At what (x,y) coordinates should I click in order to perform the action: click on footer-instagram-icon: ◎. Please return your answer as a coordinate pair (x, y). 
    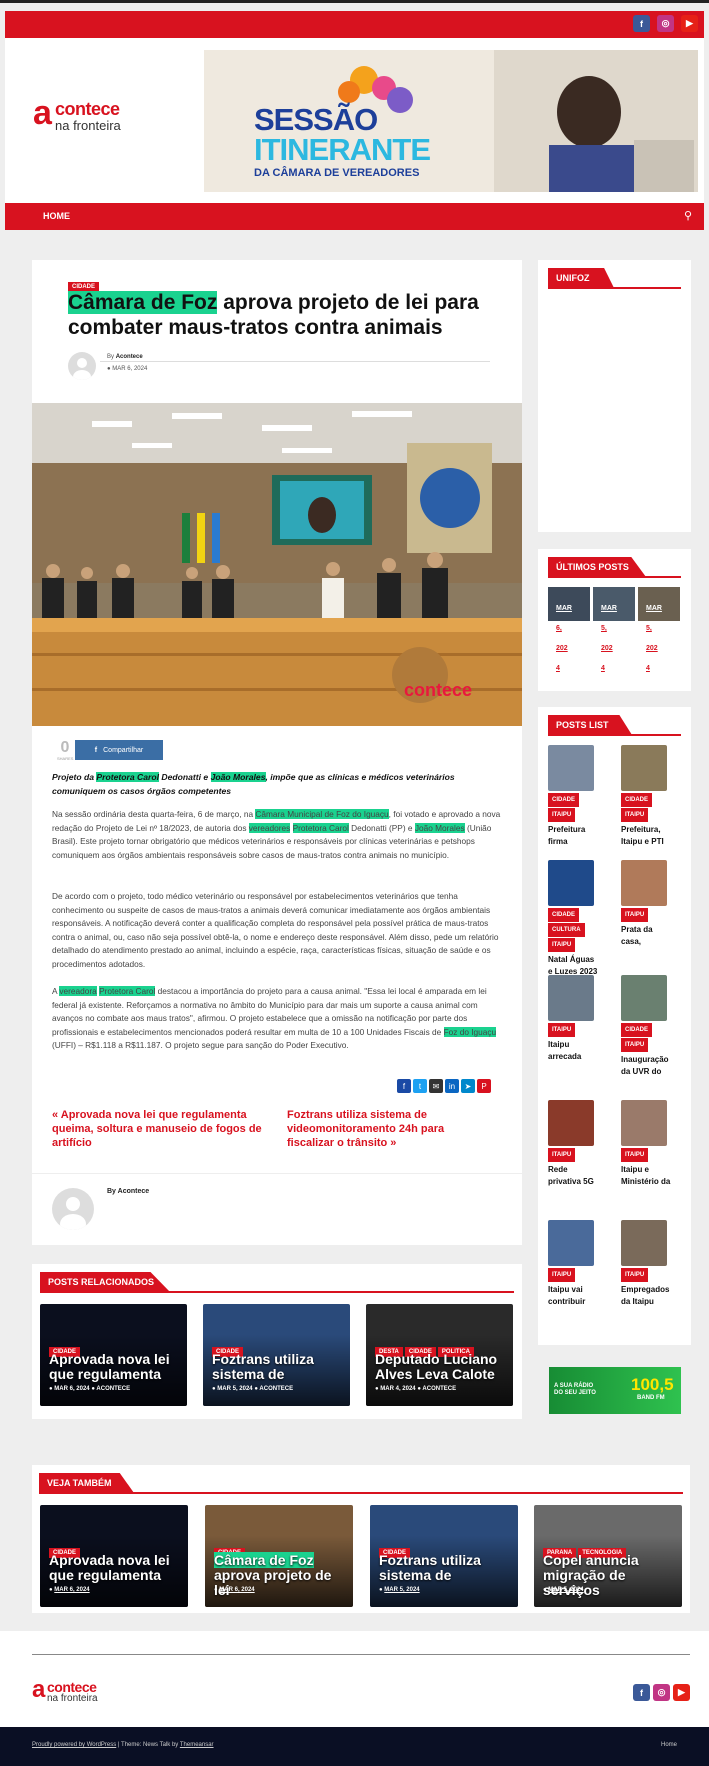
    Looking at the image, I should click on (661, 1692).